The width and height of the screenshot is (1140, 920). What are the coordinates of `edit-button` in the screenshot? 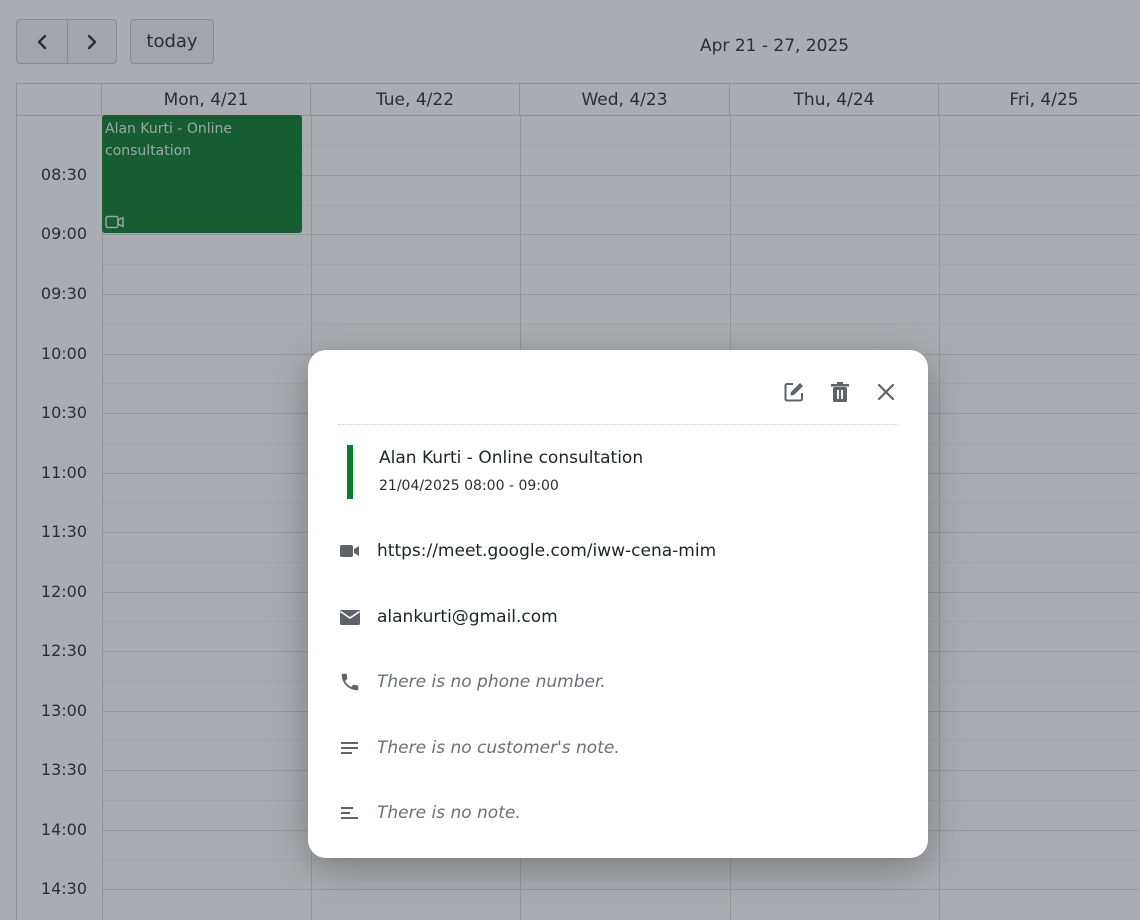 It's located at (794, 392).